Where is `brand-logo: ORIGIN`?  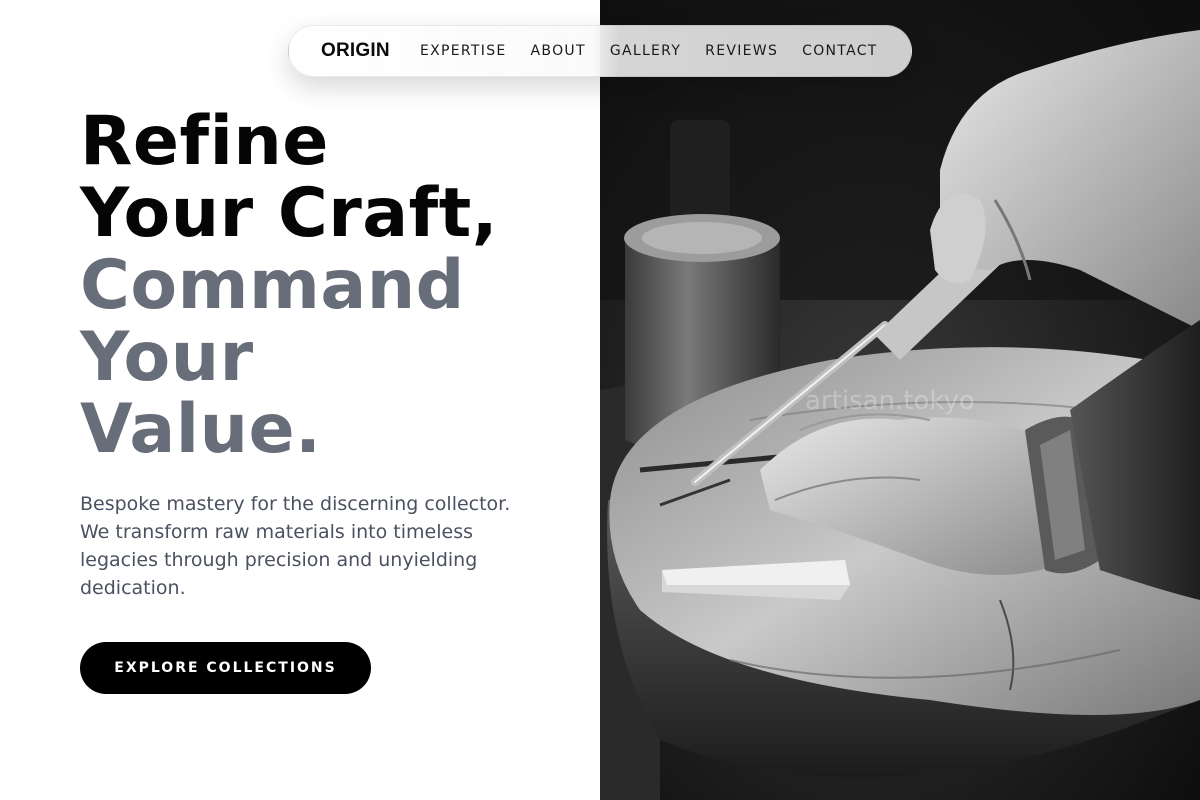
brand-logo: ORIGIN is located at coordinates (355, 51).